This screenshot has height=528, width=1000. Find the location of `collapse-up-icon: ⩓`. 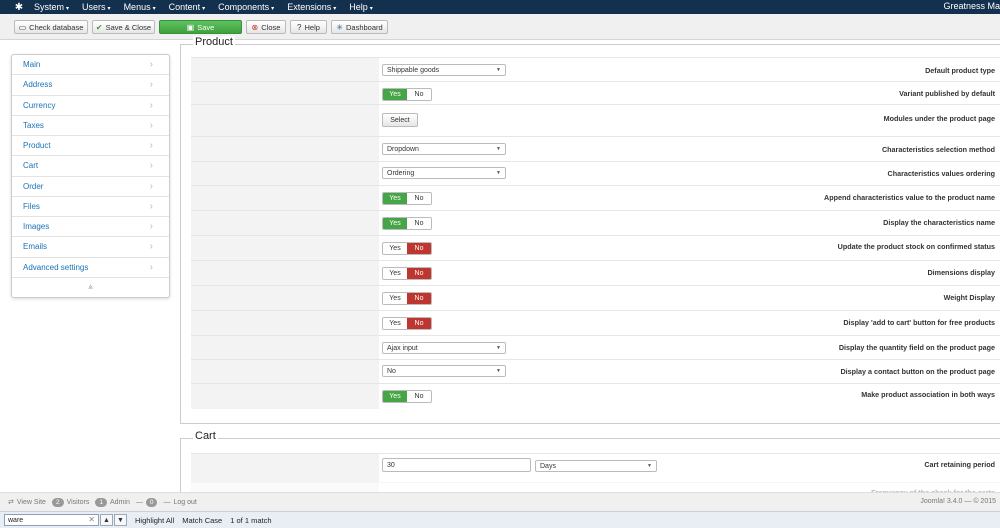

collapse-up-icon: ⩓ is located at coordinates (90, 286).